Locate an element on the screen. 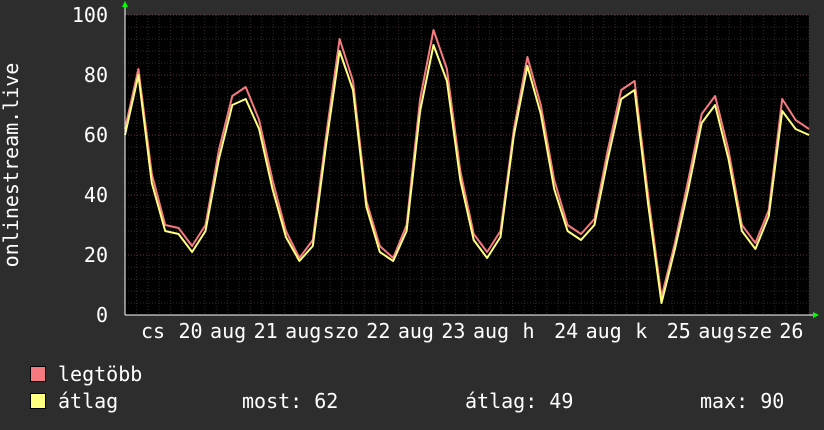 This screenshot has height=430, width=824. x-tick-label: szo is located at coordinates (341, 331).